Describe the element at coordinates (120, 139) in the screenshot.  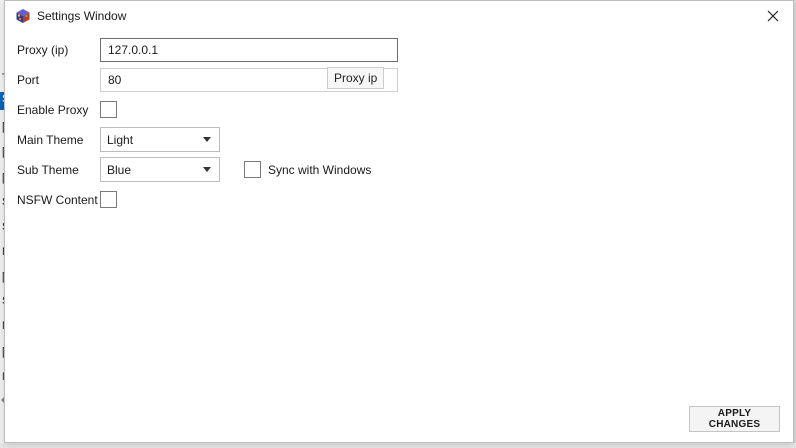
I see `main-theme-selected: Light` at that location.